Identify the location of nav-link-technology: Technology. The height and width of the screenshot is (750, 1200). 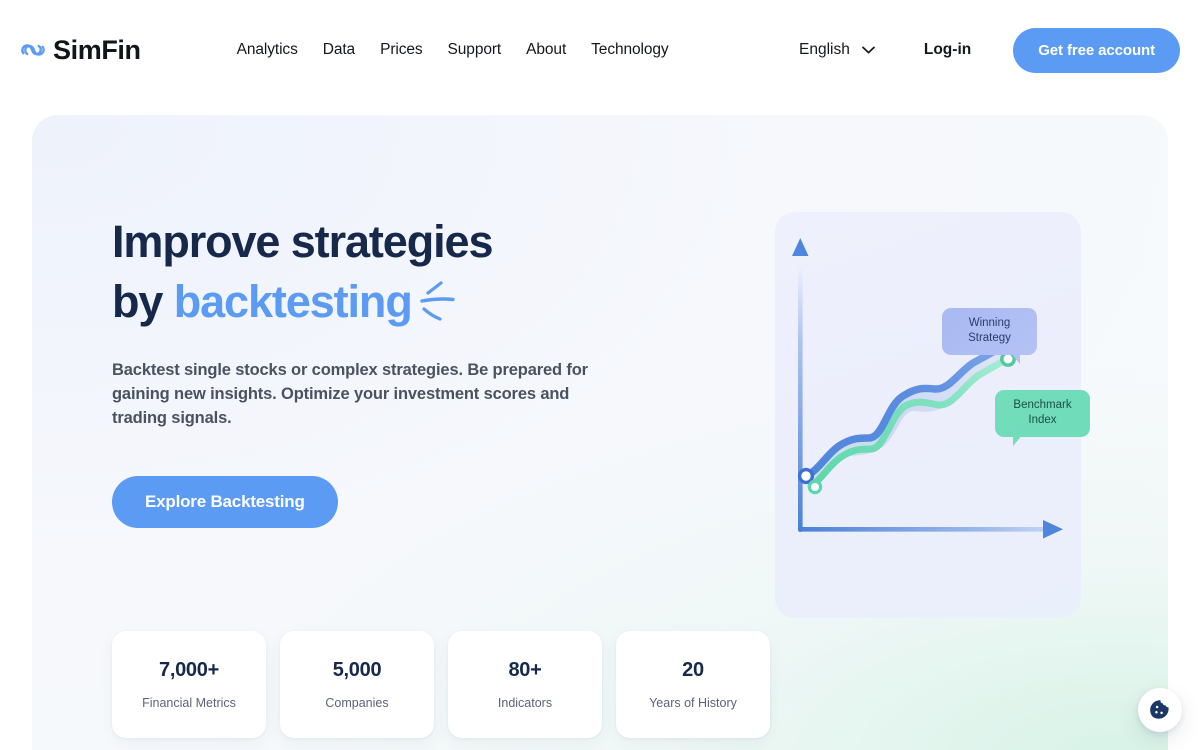
(630, 50).